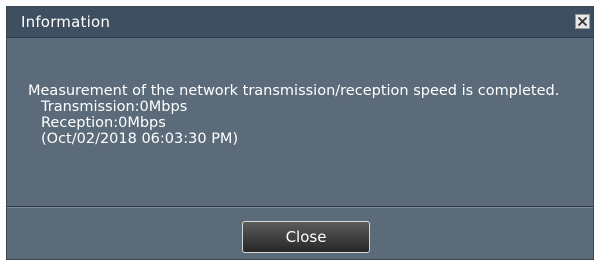  What do you see at coordinates (140, 139) in the screenshot?
I see `measurement-timestamp: (Oct/02/2018 06:03:30 PM)` at bounding box center [140, 139].